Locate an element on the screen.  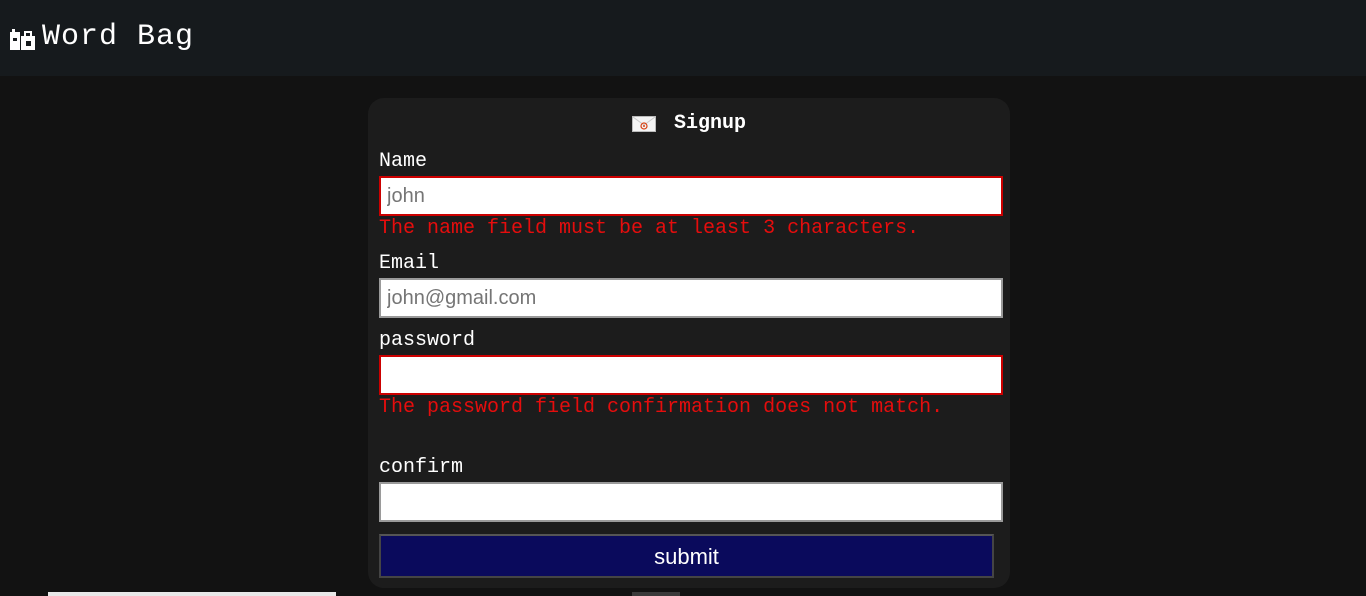
password-input is located at coordinates (691, 375).